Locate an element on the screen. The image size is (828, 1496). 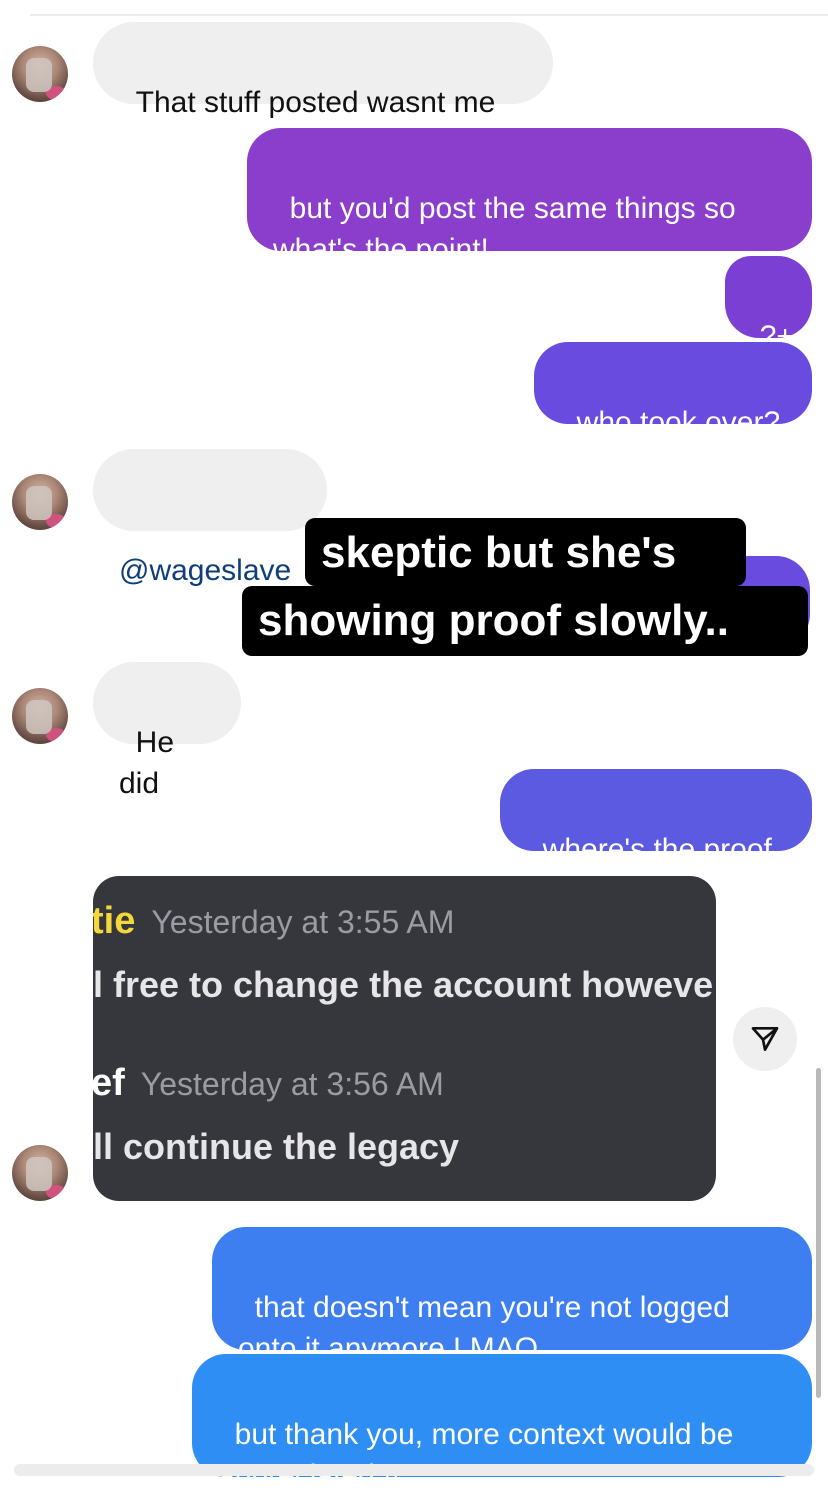
mention-link: @wageslave is located at coordinates (205, 570).